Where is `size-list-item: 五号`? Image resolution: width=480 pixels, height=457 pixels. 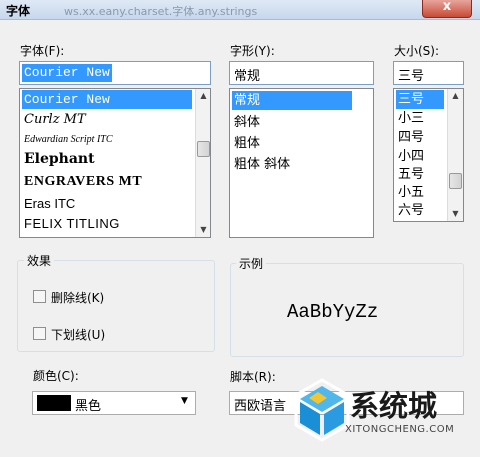
size-list-item: 五号 is located at coordinates (410, 174).